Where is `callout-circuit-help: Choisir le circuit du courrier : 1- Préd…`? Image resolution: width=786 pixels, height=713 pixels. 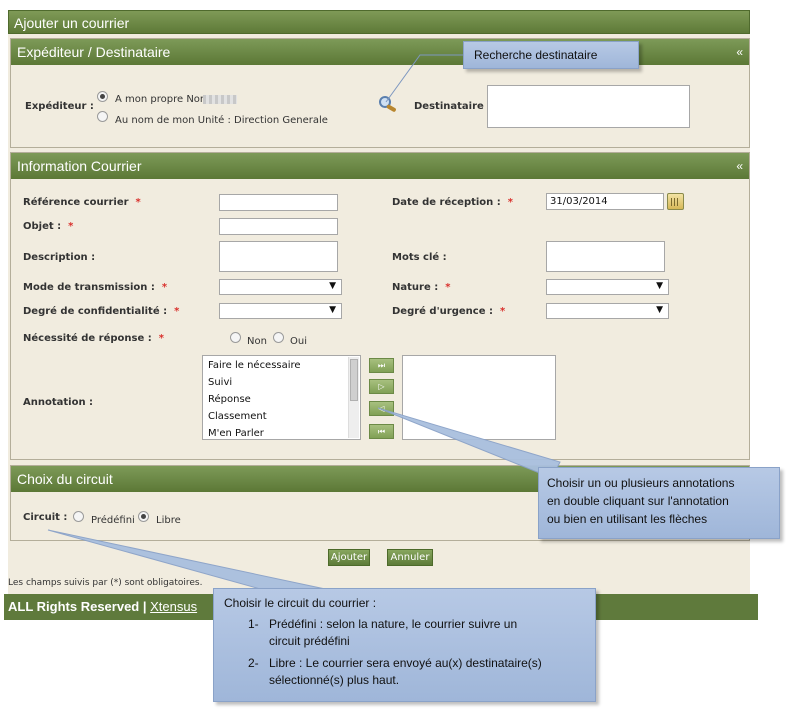
callout-circuit-help: Choisir le circuit du courrier : 1- Préd… is located at coordinates (404, 645).